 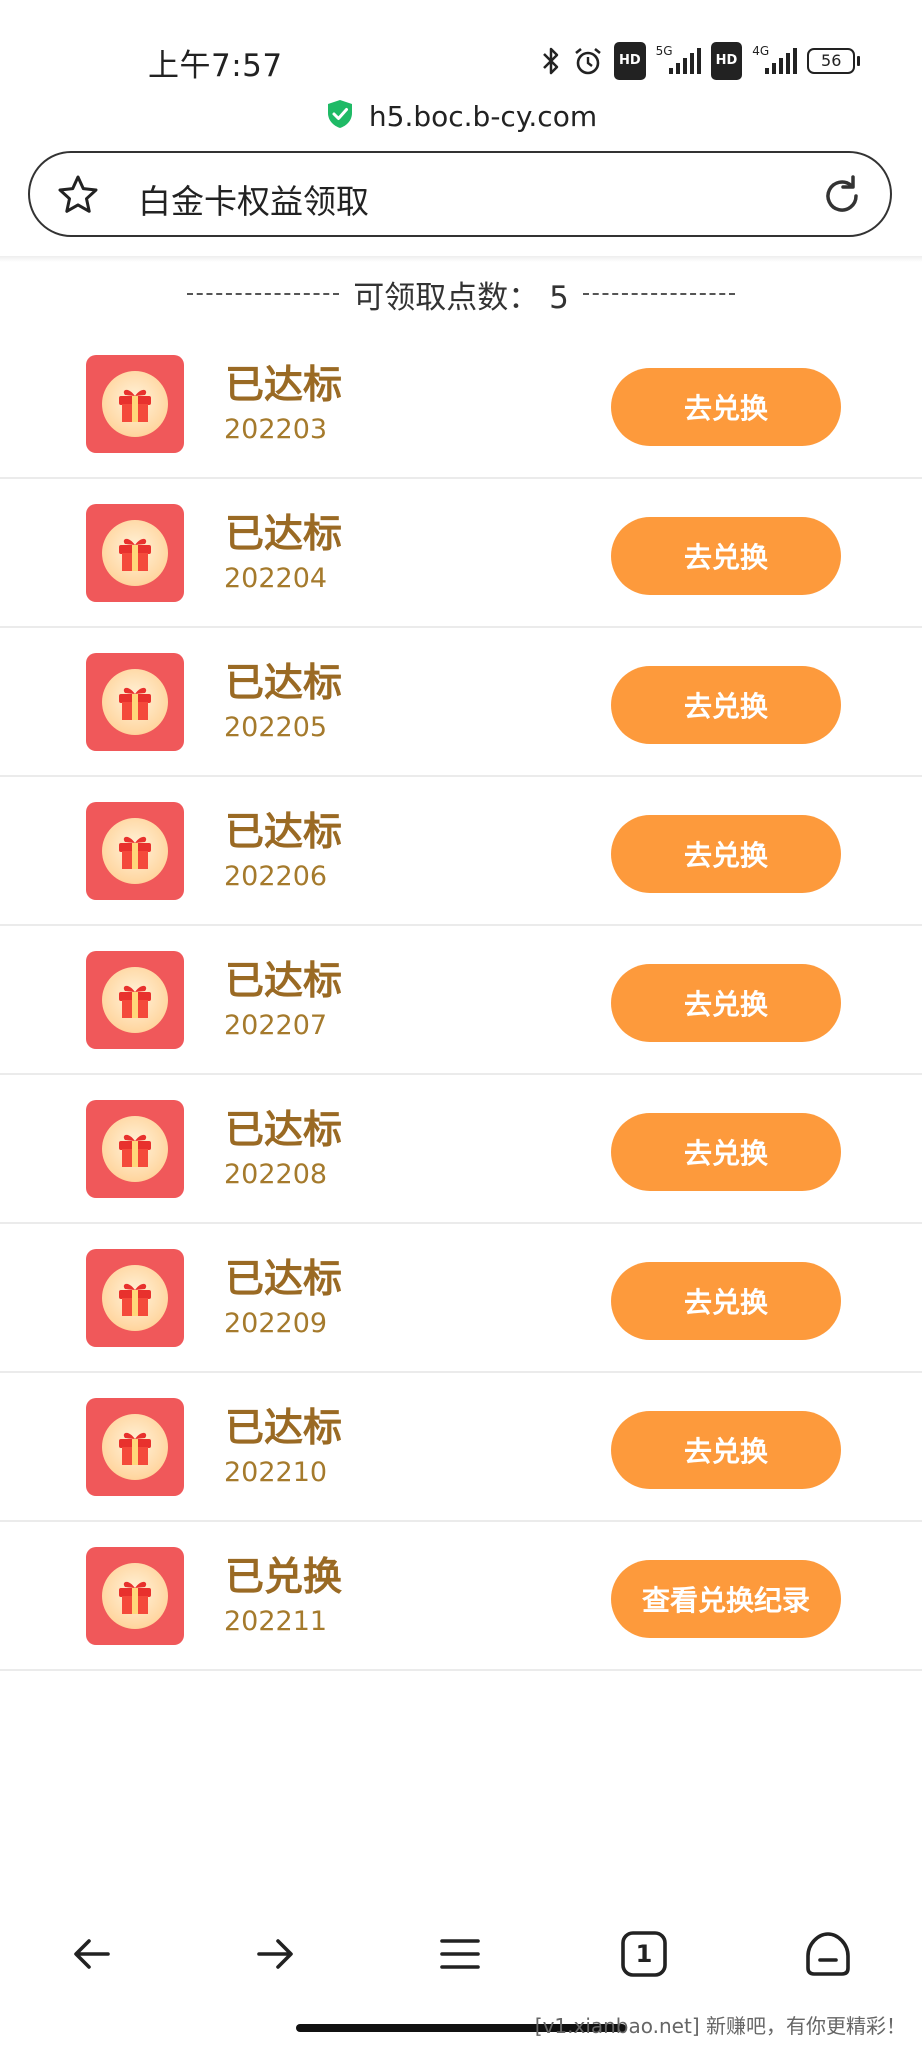 I want to click on item-date: 202210, so click(x=276, y=1472).